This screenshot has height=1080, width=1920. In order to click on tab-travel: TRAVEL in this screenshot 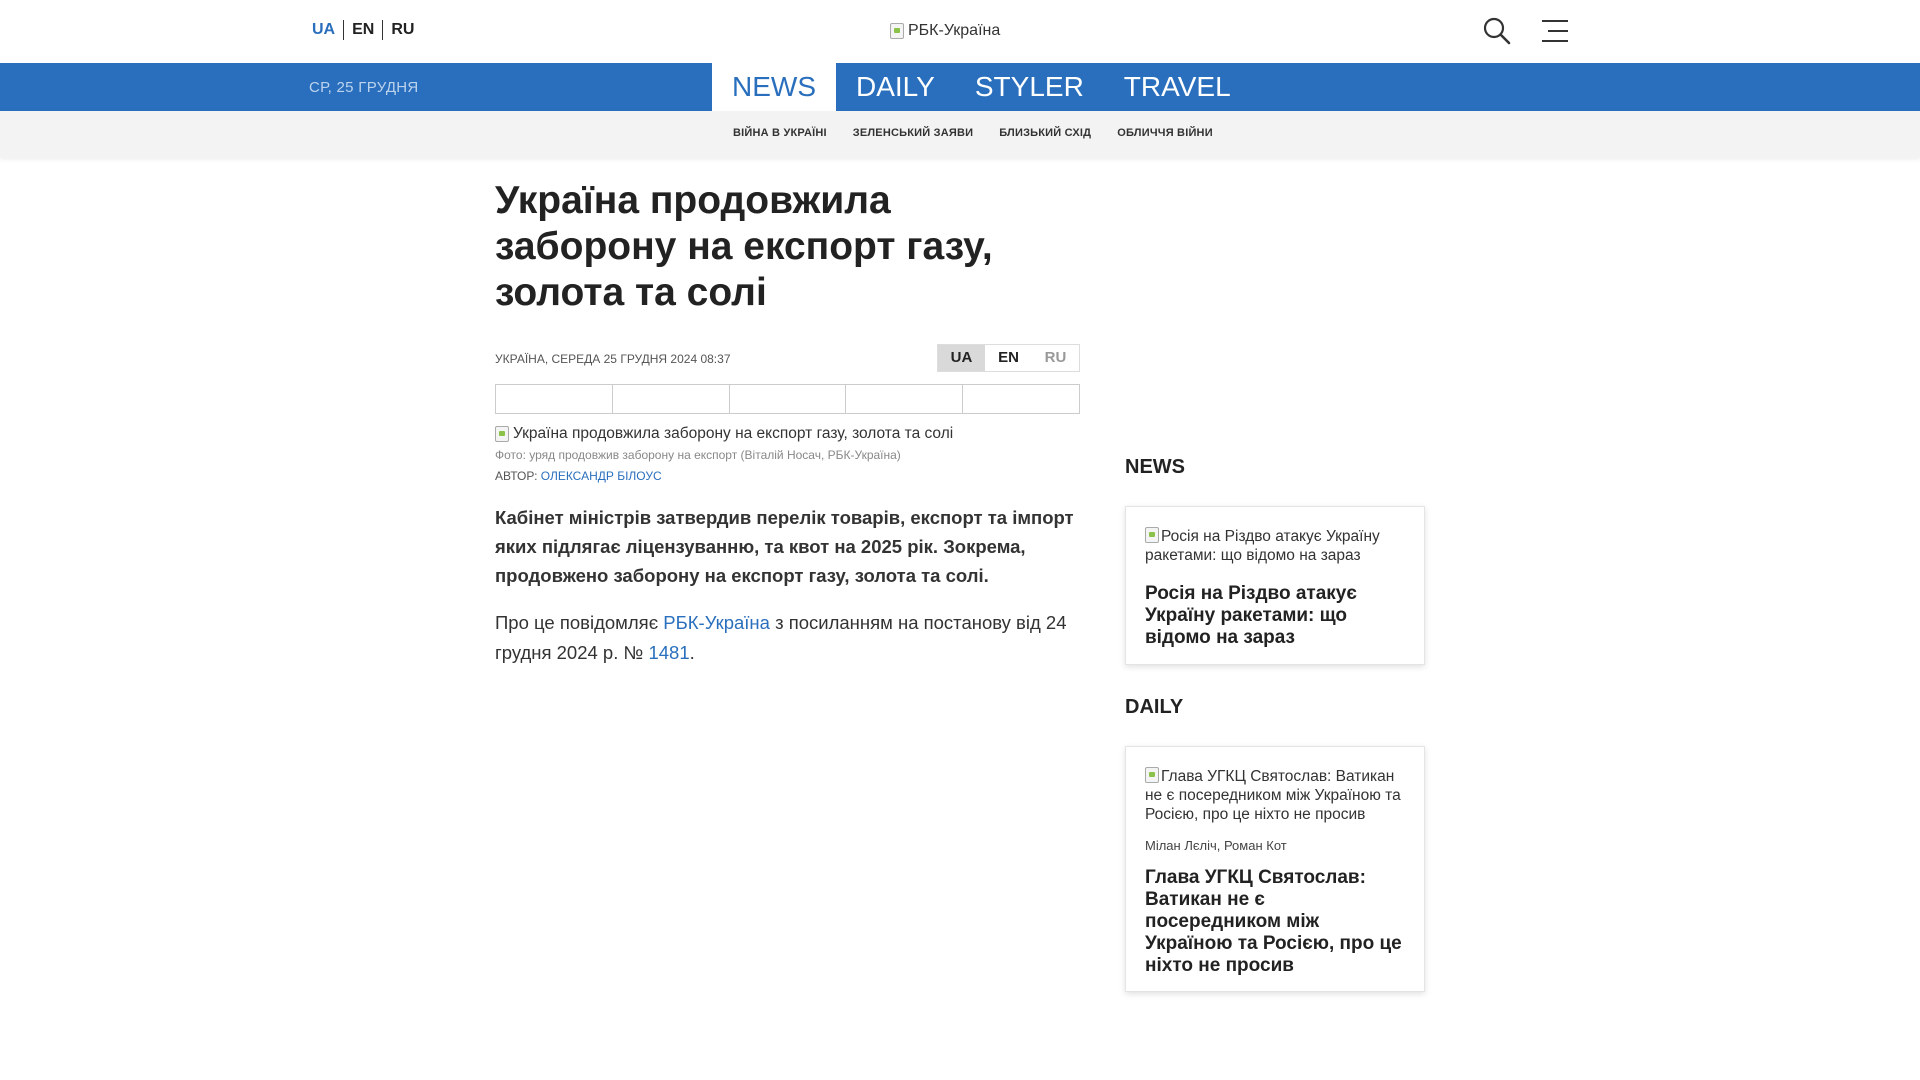, I will do `click(1177, 87)`.